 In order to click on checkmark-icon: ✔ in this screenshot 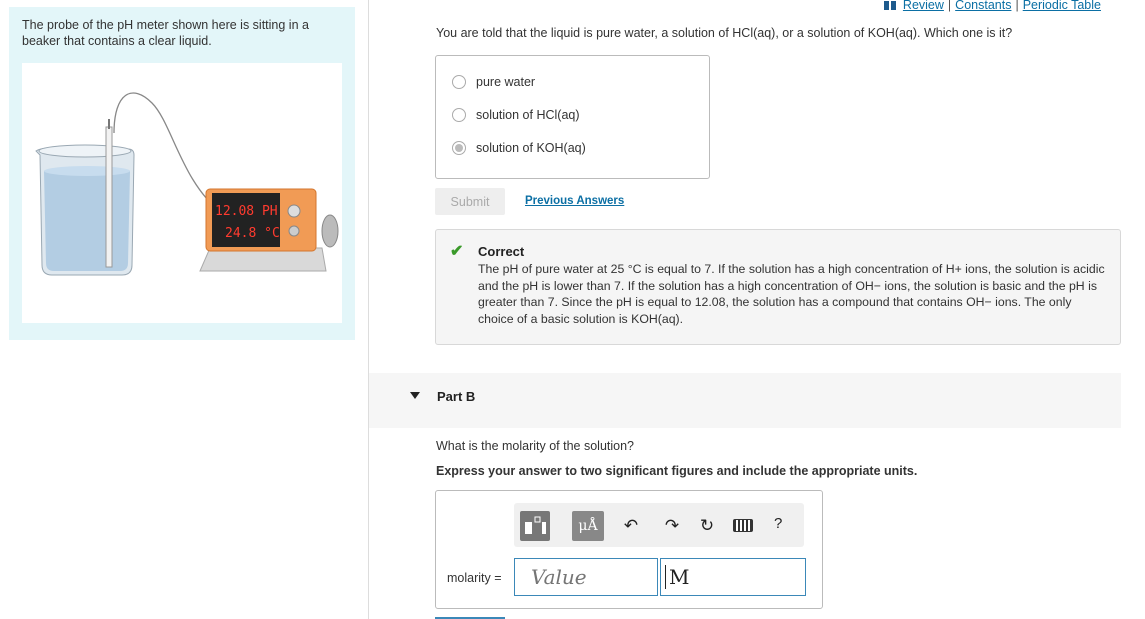, I will do `click(457, 251)`.